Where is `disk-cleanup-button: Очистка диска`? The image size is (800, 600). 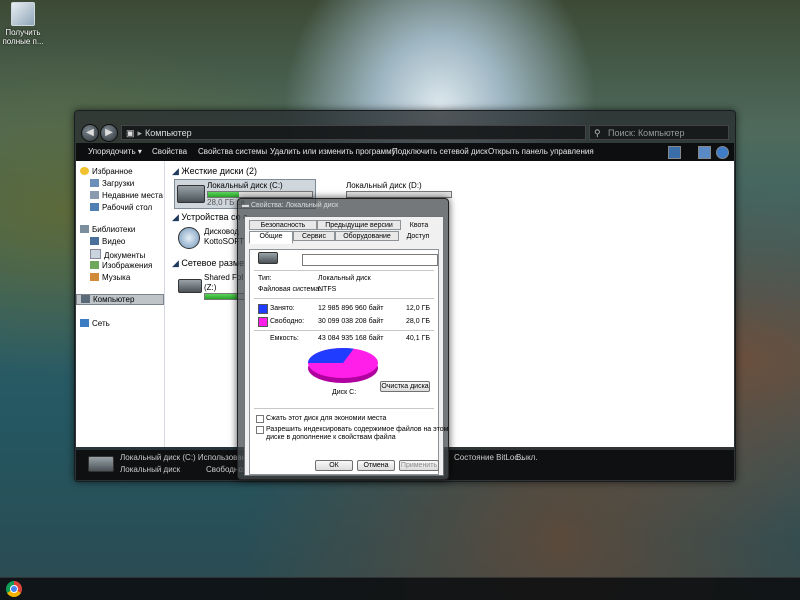 disk-cleanup-button: Очистка диска is located at coordinates (405, 386).